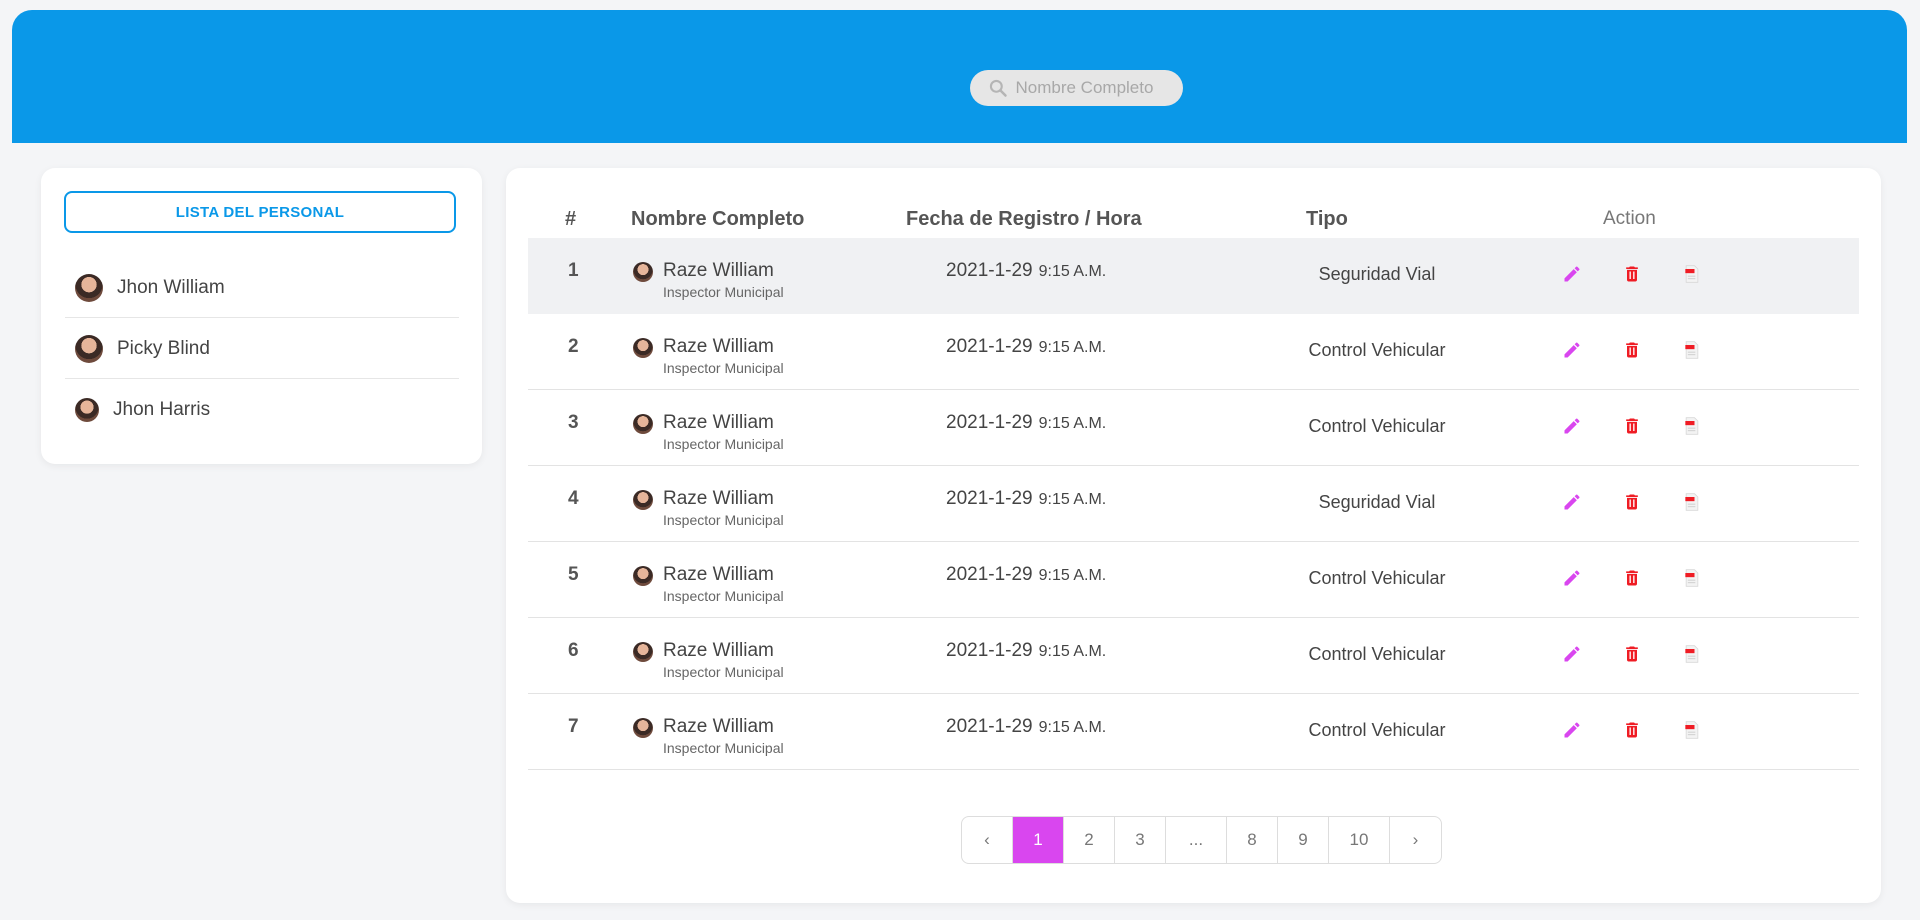  I want to click on row-number: 3, so click(573, 422).